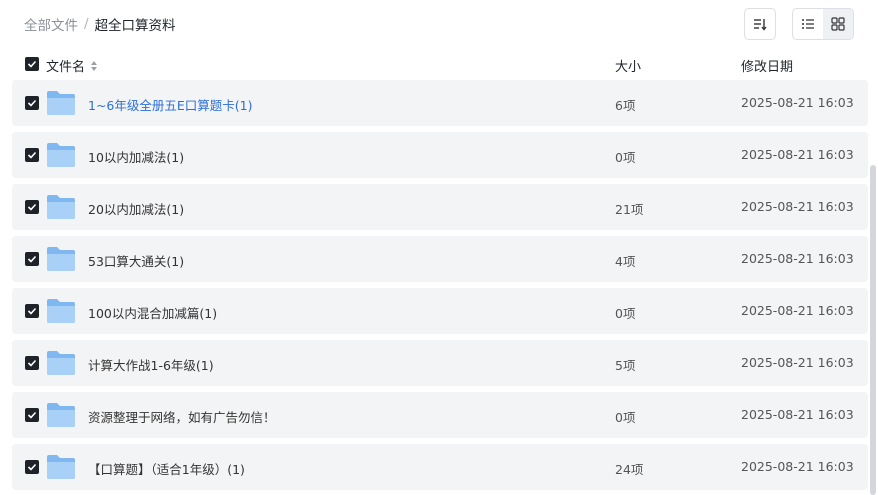 This screenshot has width=878, height=495. What do you see at coordinates (625, 105) in the screenshot?
I see `file-size: 6项` at bounding box center [625, 105].